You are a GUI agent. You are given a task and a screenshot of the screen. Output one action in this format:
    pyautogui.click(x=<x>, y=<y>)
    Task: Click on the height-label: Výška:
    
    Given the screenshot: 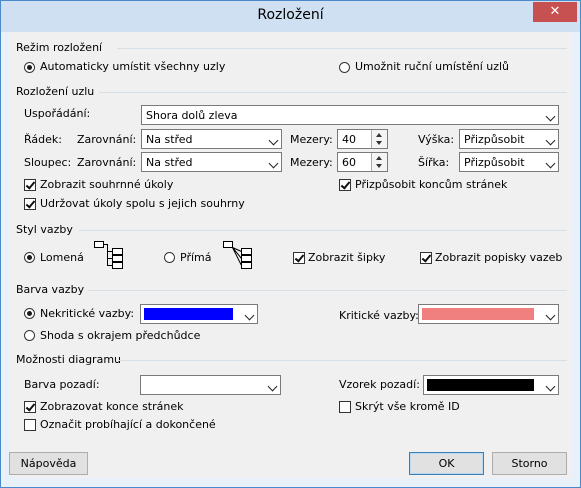 What is the action you would take?
    pyautogui.click(x=436, y=139)
    